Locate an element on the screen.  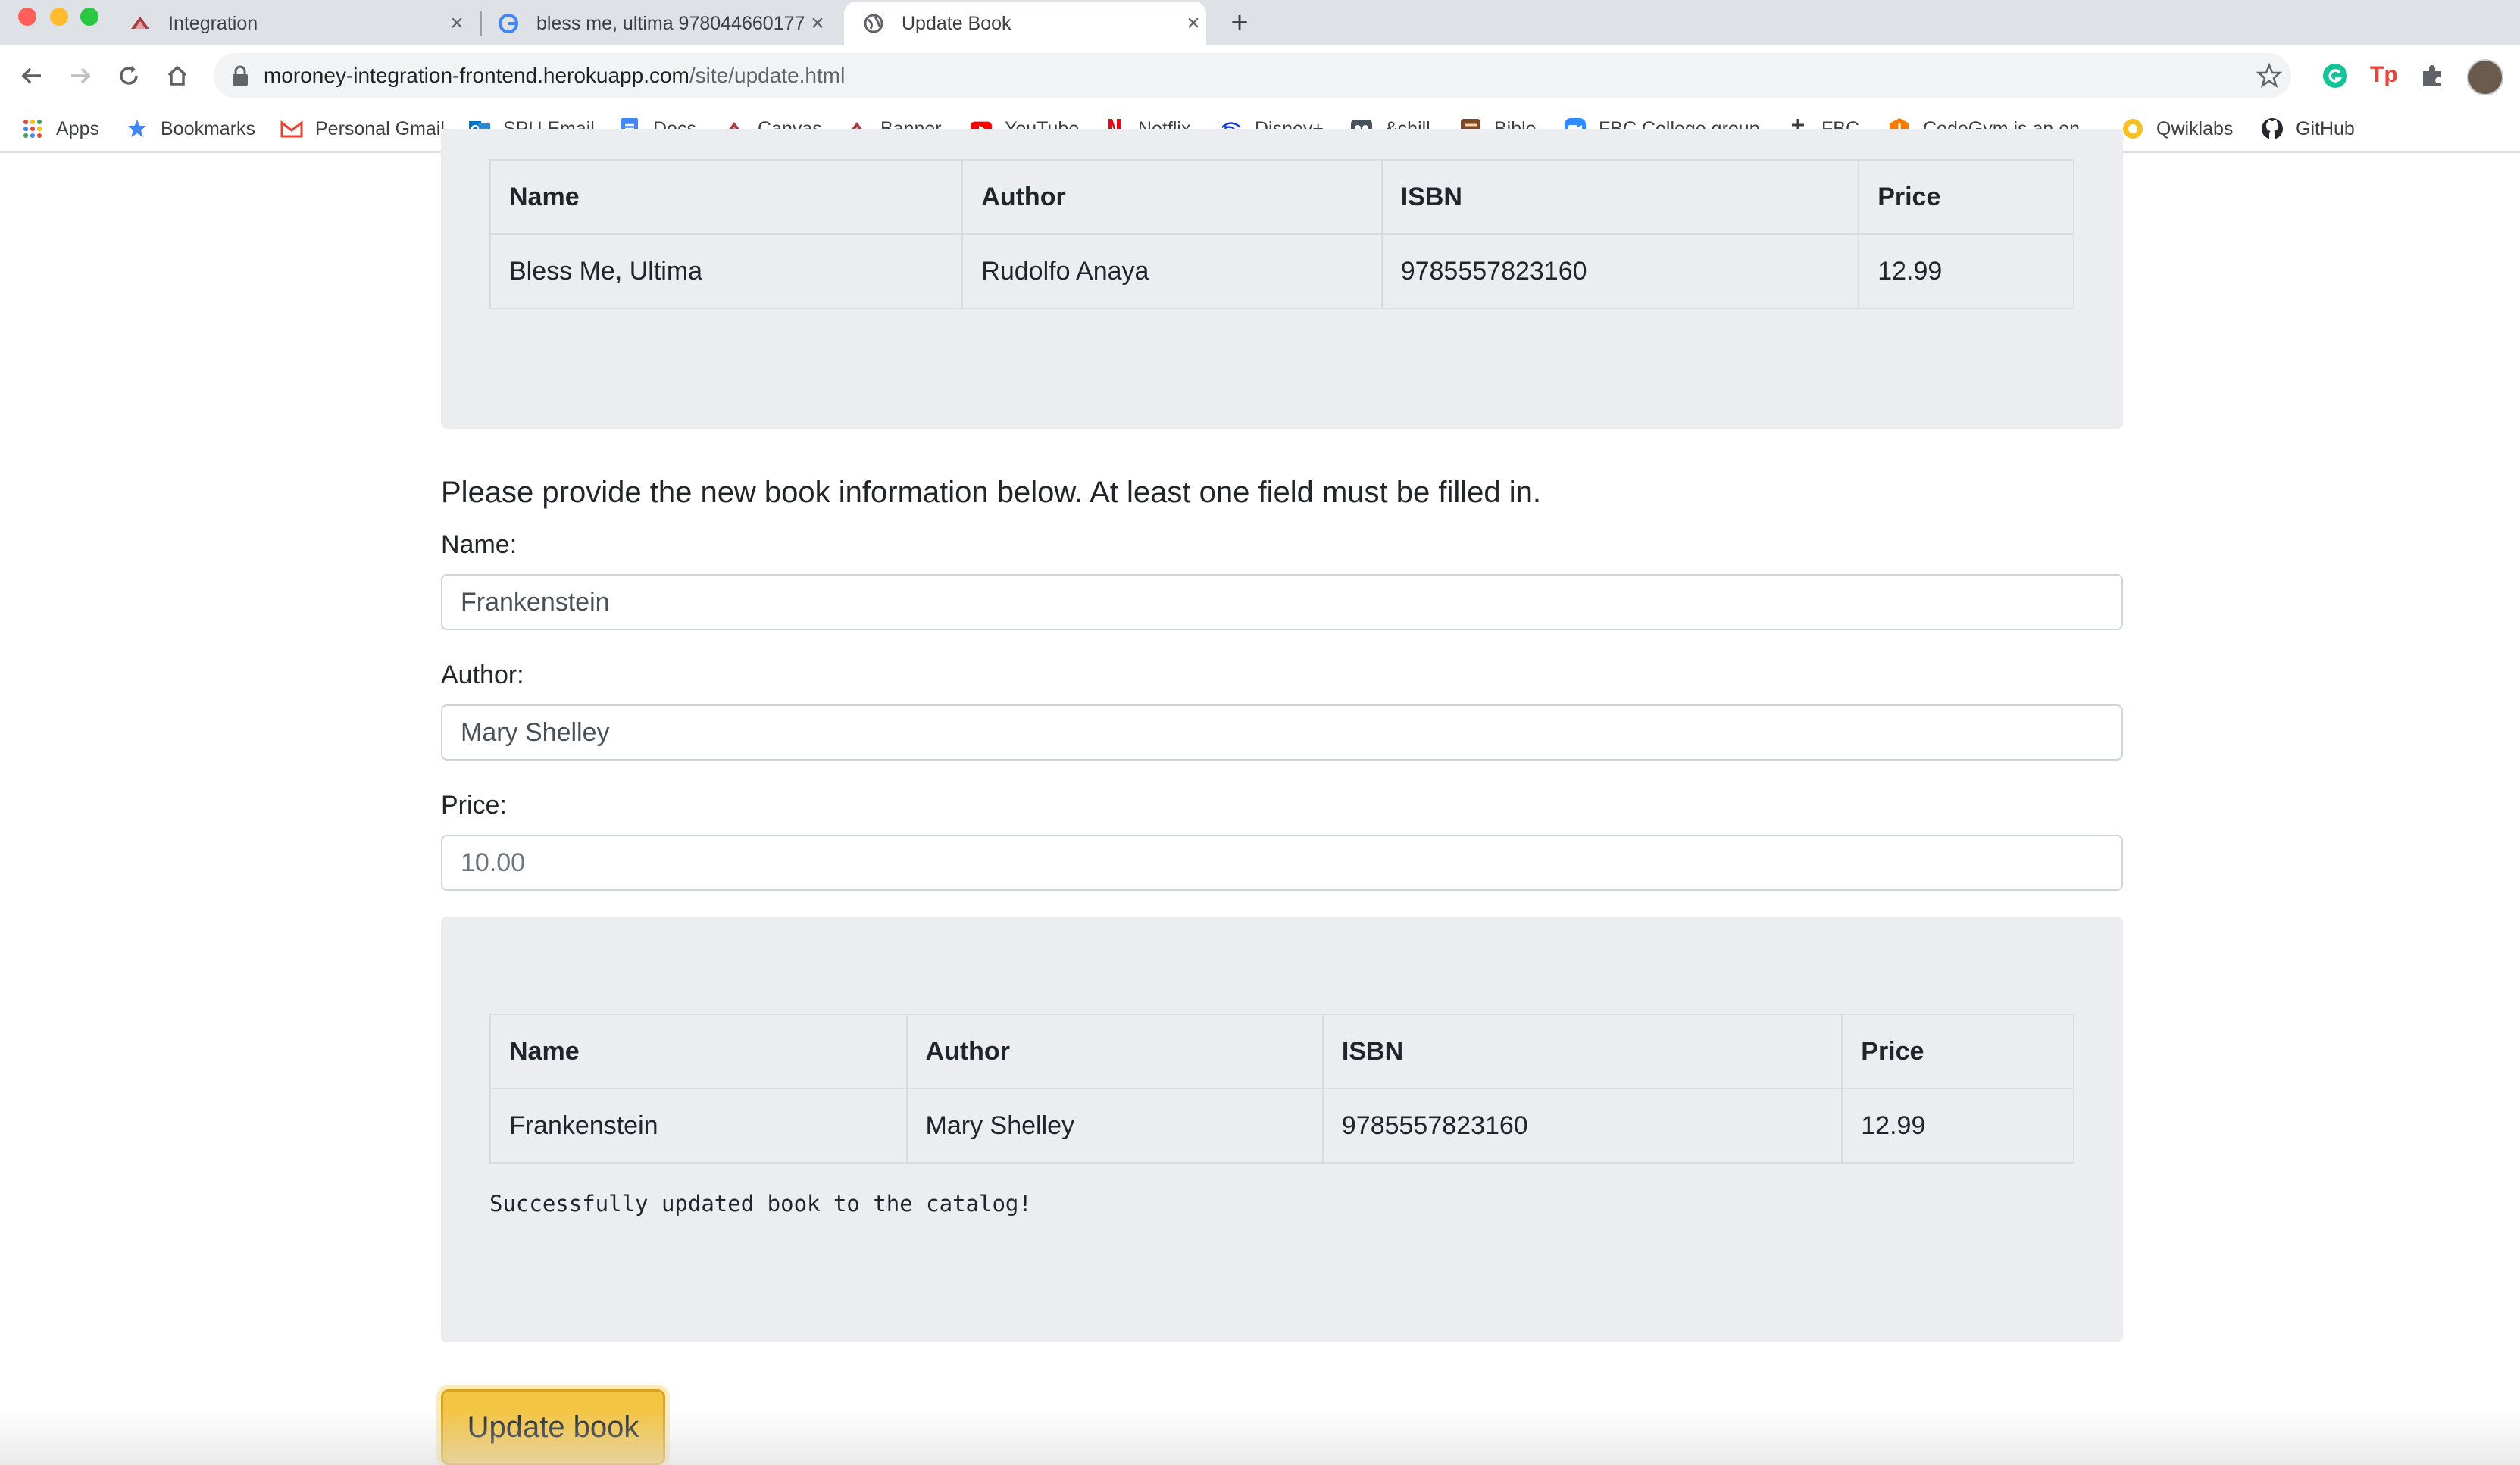
bookmark-label: GitHub is located at coordinates (2325, 128).